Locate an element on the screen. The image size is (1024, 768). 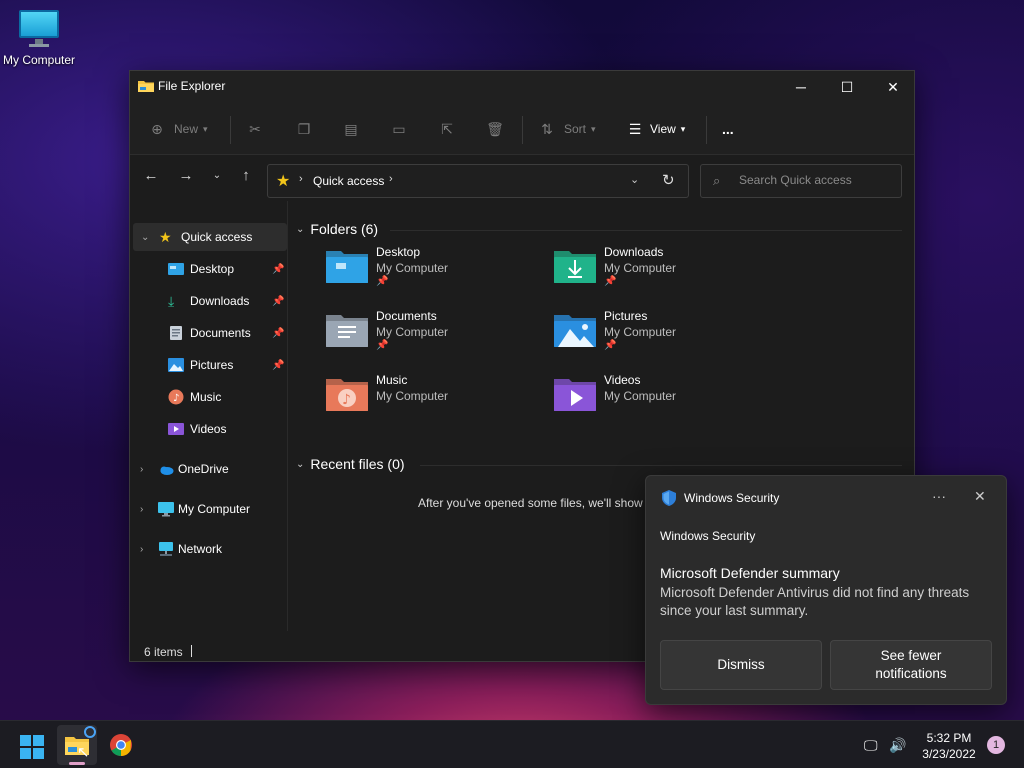
sidebar-item-label: My Computer is located at coordinates (214, 509).